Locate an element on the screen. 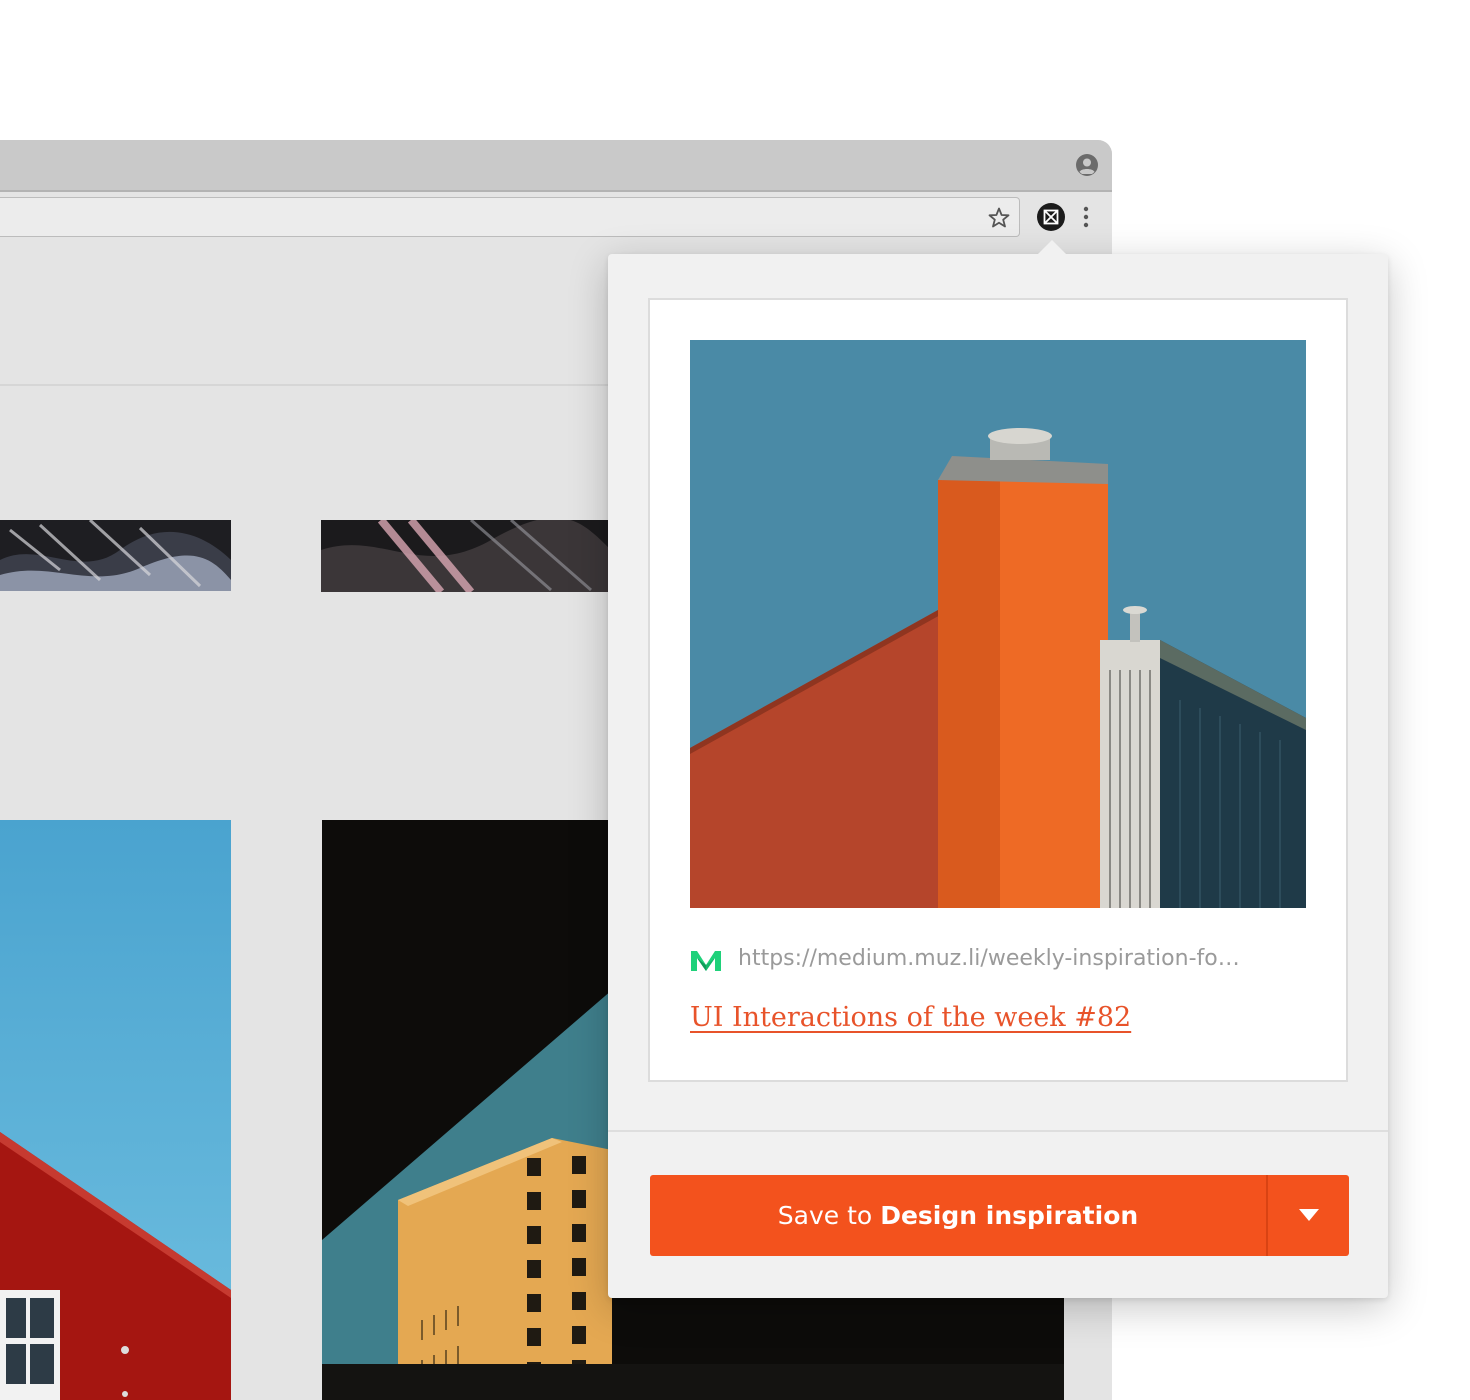 The height and width of the screenshot is (1400, 1470). feed-image-red-building is located at coordinates (115, 1110).